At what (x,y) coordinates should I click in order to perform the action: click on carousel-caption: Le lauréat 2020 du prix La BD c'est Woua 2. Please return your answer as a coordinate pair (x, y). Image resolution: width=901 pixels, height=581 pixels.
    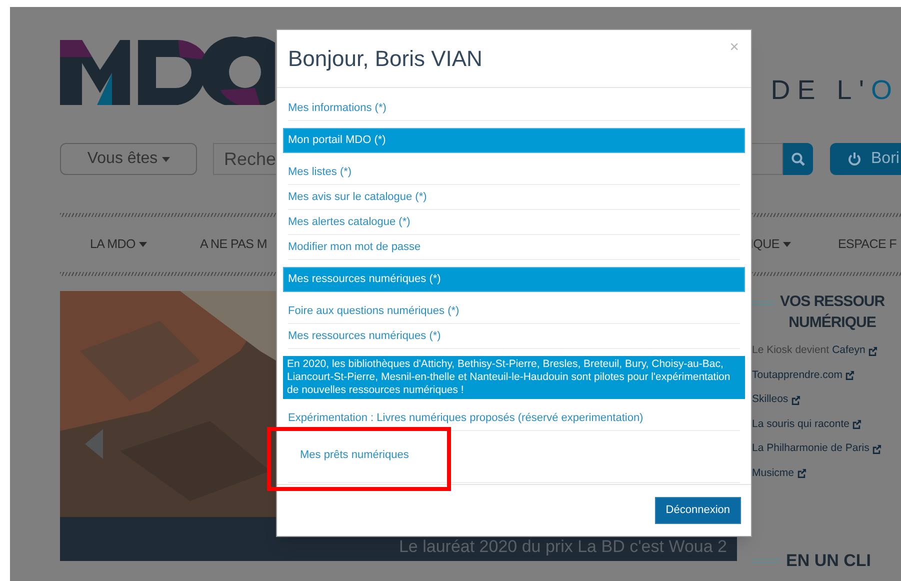
    Looking at the image, I should click on (562, 547).